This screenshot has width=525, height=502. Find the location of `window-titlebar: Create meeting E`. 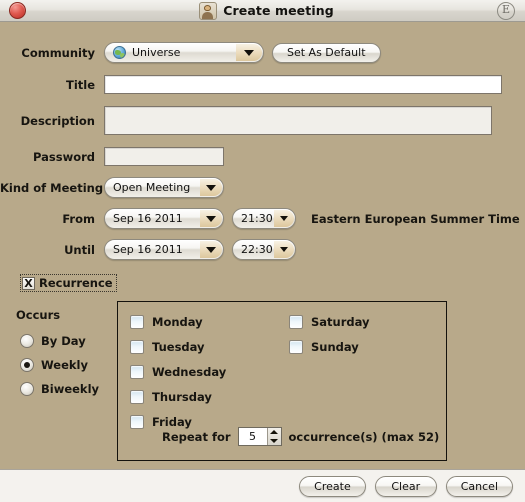

window-titlebar: Create meeting E is located at coordinates (262, 11).